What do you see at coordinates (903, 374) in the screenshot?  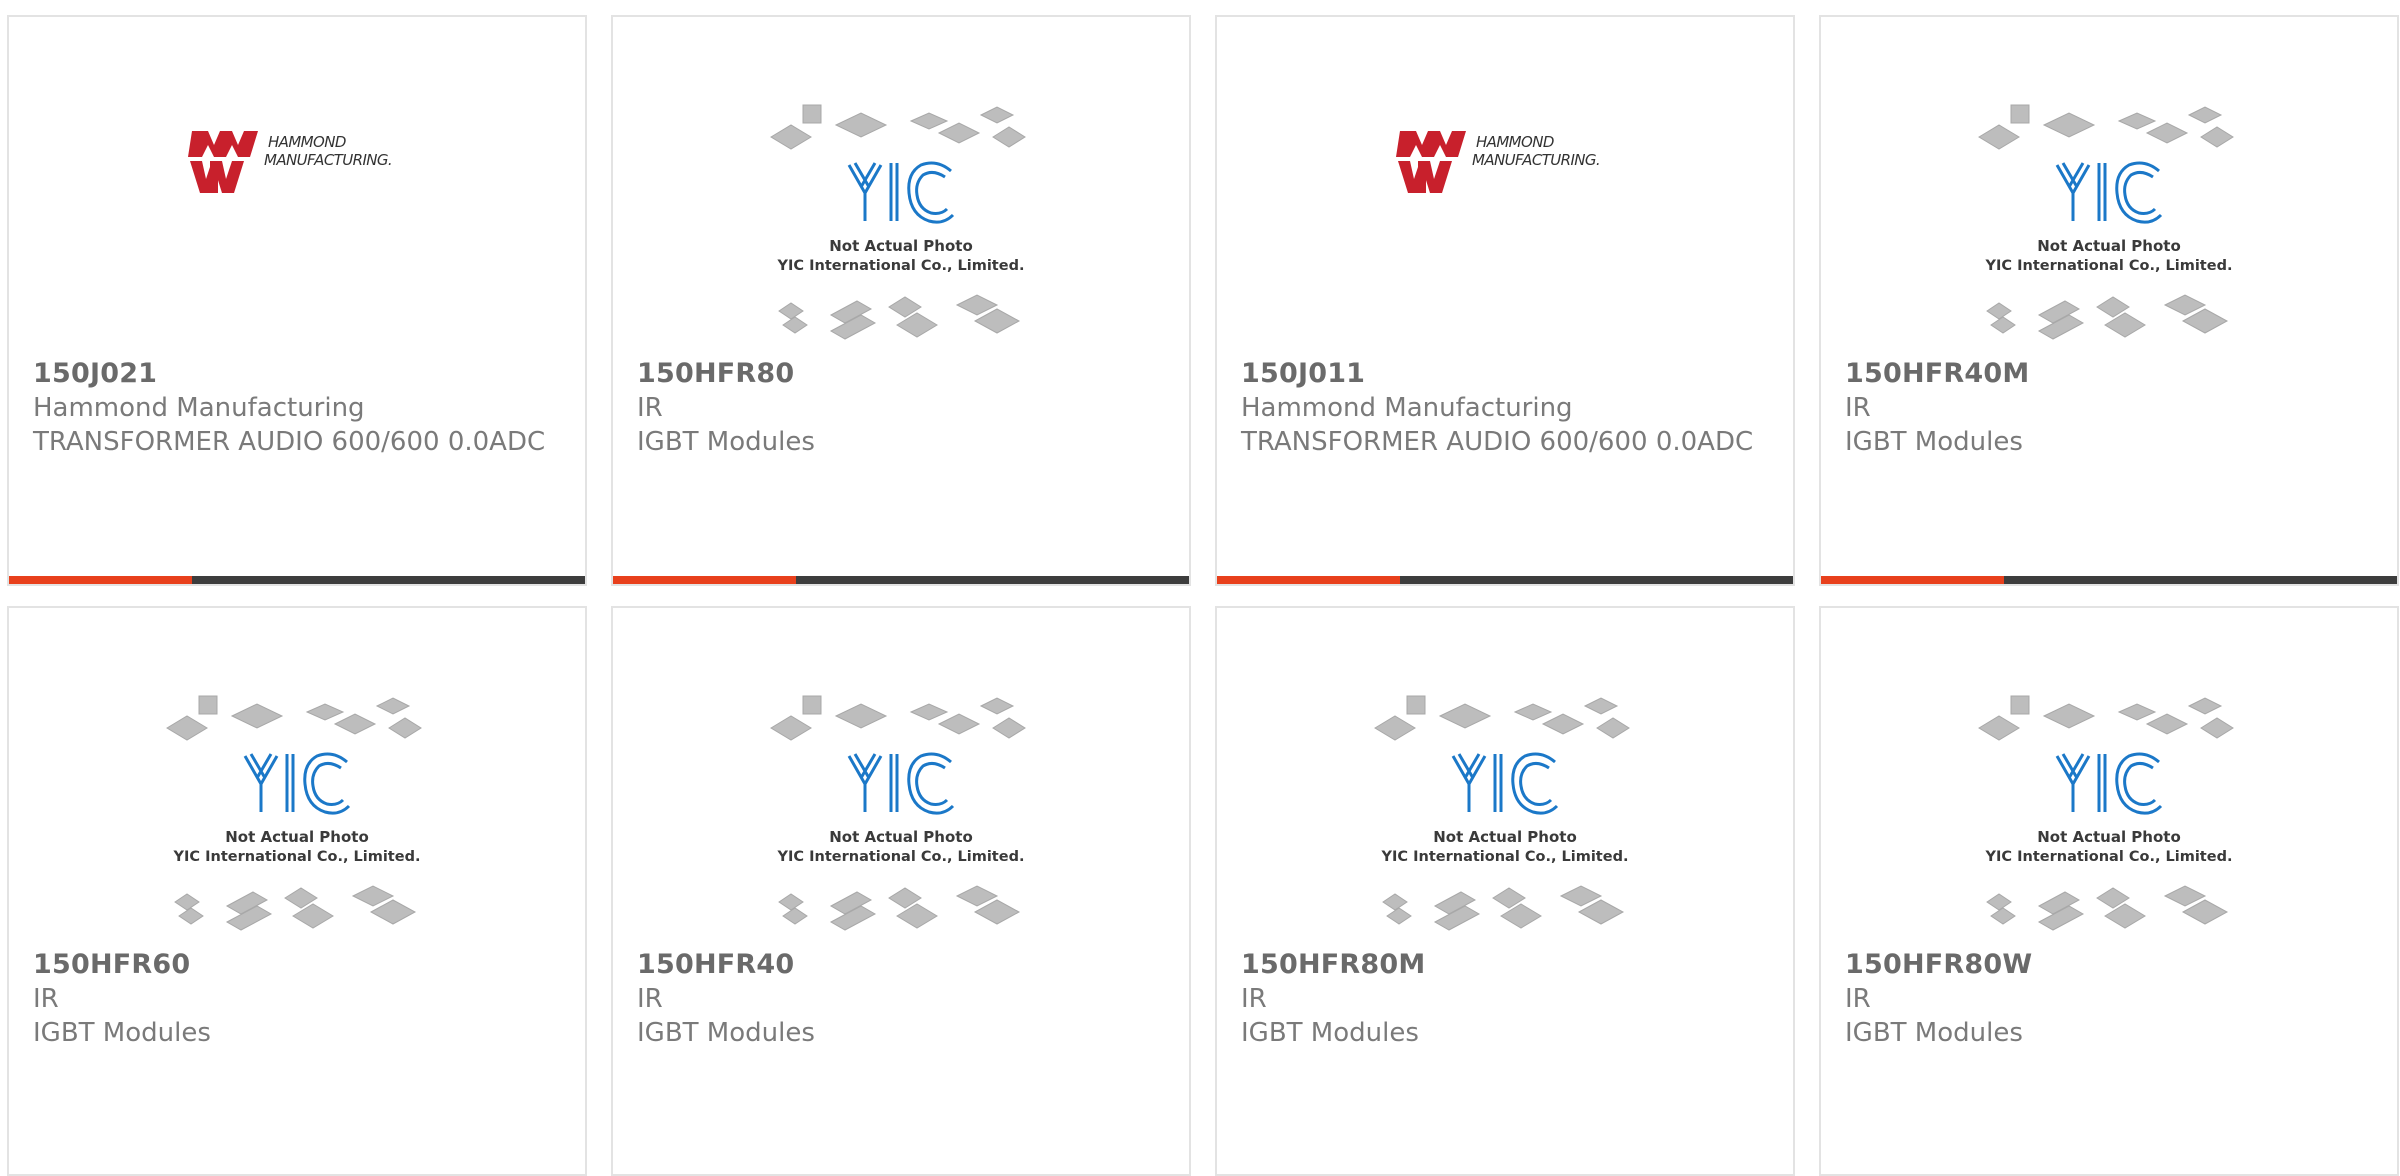 I see `part-number-link: 150HFR80` at bounding box center [903, 374].